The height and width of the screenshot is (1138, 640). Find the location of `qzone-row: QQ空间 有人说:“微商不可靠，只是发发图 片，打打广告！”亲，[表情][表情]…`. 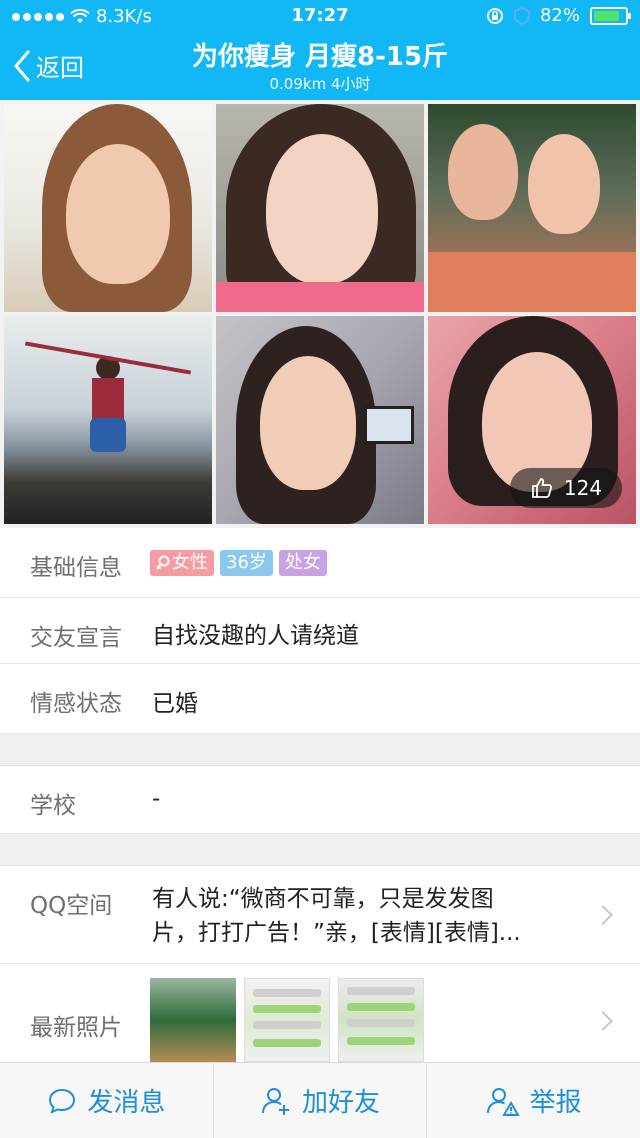

qzone-row: QQ空间 有人说:“微商不可靠，只是发发图 片，打打广告！”亲，[表情][表情]… is located at coordinates (320, 915).